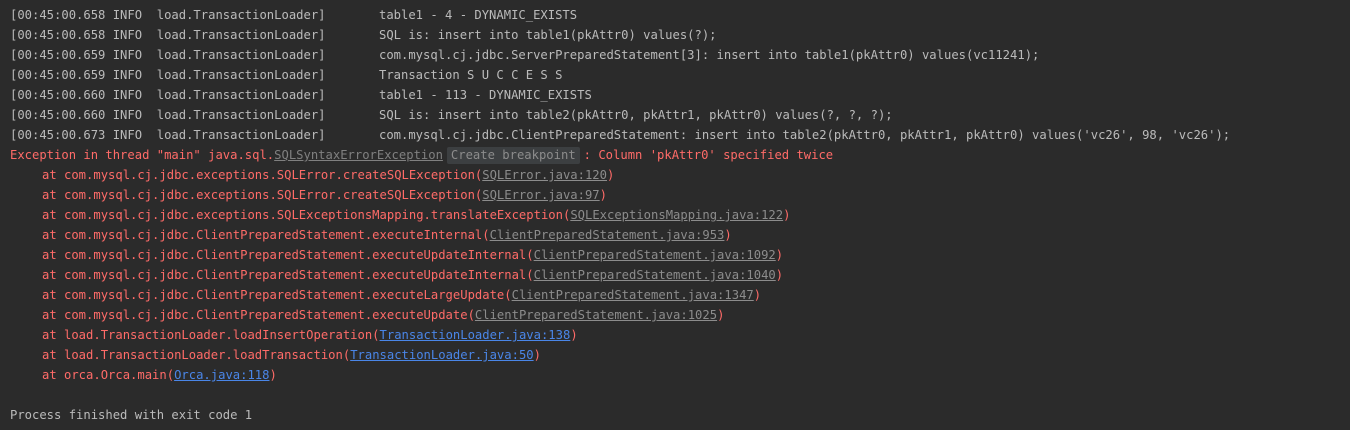 This screenshot has height=430, width=1350. I want to click on log-message: table1 - 113 - DYNAMIC_EXISTS, so click(485, 95).